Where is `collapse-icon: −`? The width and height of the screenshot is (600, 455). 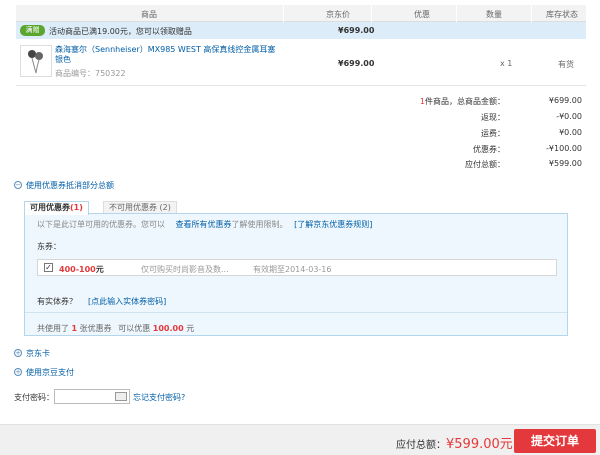 collapse-icon: − is located at coordinates (18, 185).